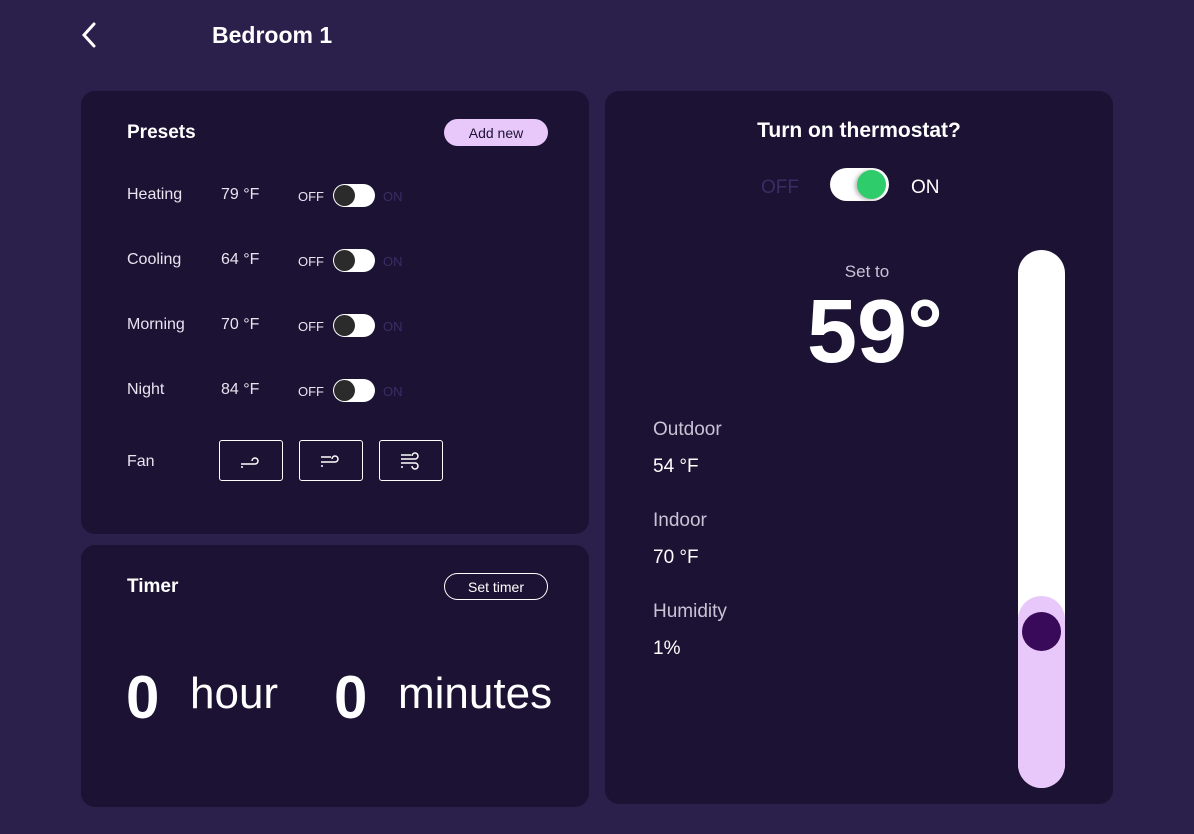  I want to click on timer-hours: 0, so click(143, 697).